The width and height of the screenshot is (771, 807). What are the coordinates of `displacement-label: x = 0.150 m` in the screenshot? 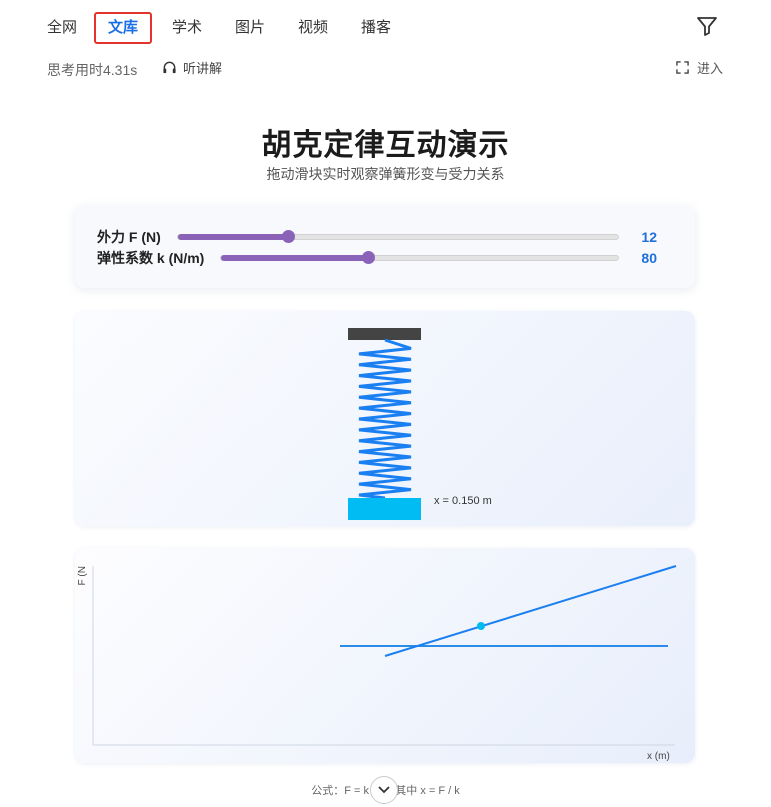 It's located at (463, 501).